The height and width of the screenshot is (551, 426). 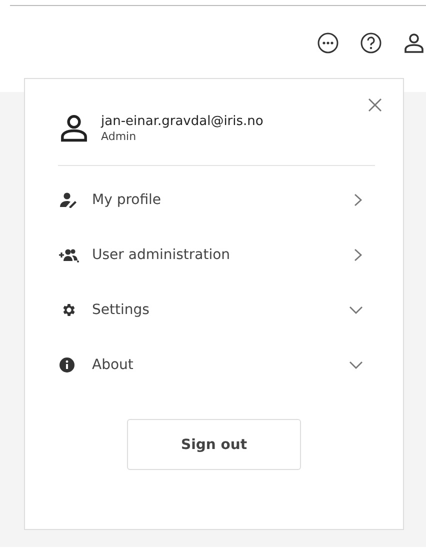 I want to click on sign-out-button: Sign out, so click(x=214, y=444).